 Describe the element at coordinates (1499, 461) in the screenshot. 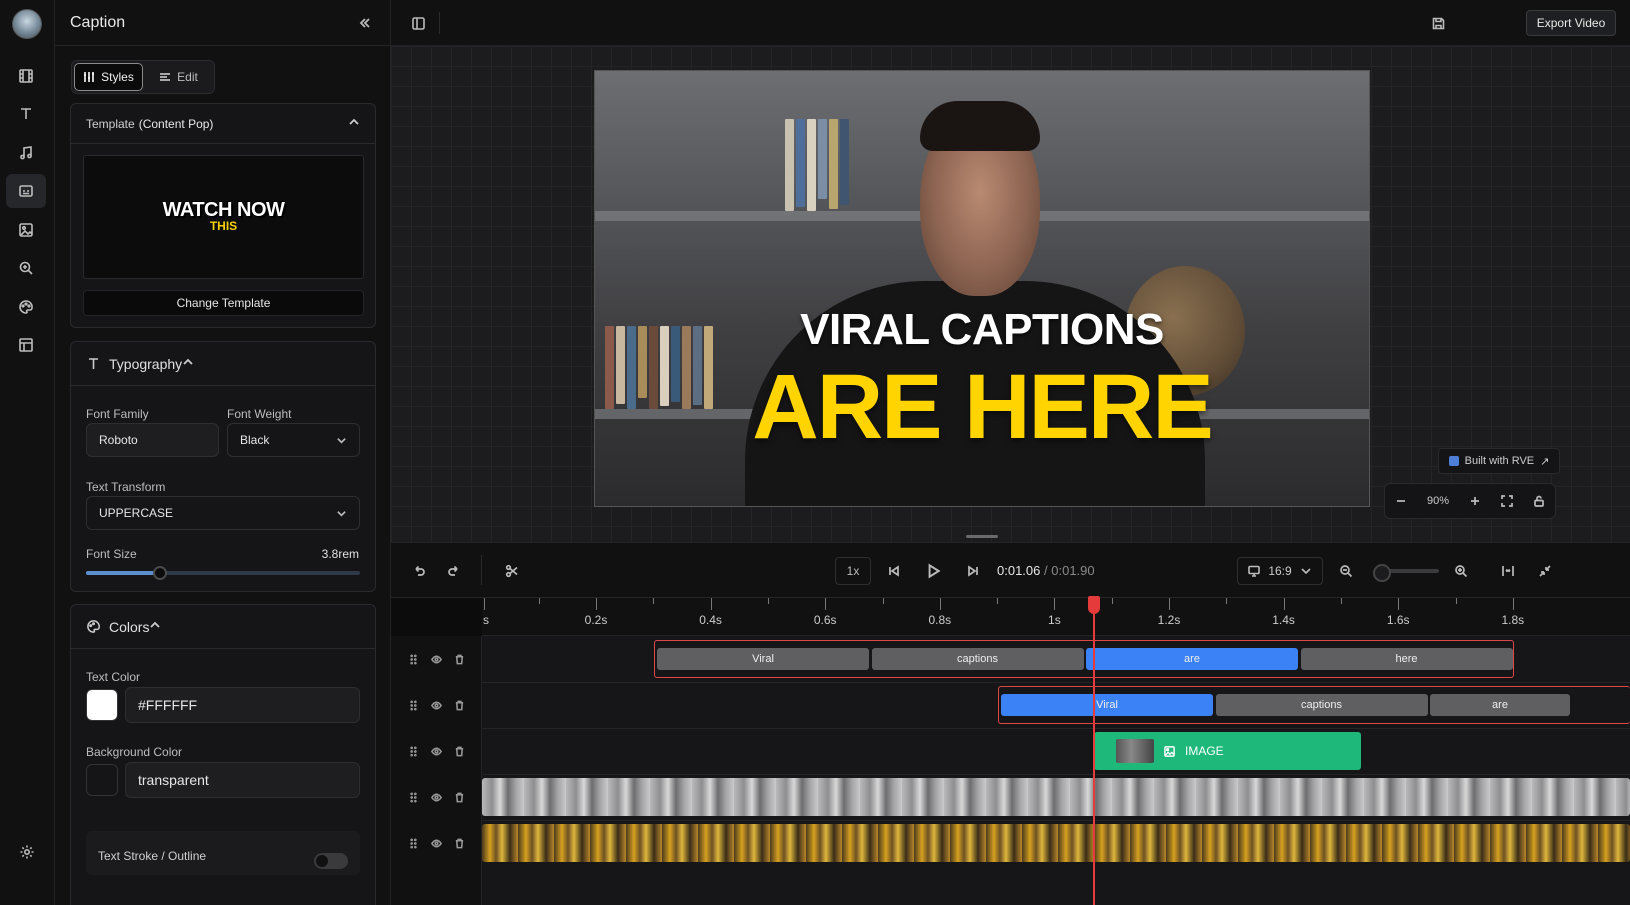

I see `built-with-rve-badge: Built with RVE ↗` at that location.